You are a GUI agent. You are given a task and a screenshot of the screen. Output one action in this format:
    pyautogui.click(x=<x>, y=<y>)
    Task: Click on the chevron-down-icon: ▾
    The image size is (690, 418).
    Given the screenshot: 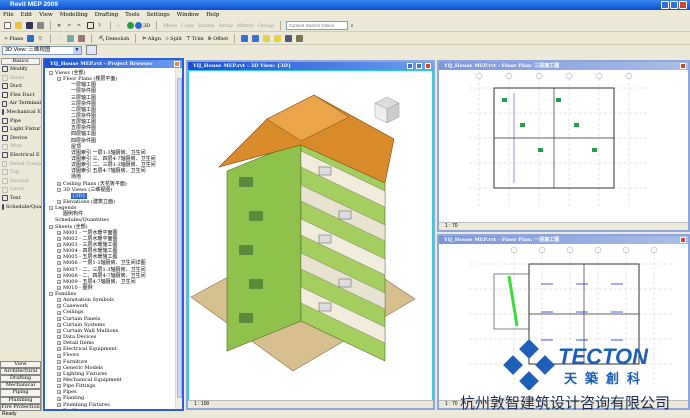 What is the action you would take?
    pyautogui.click(x=77, y=50)
    